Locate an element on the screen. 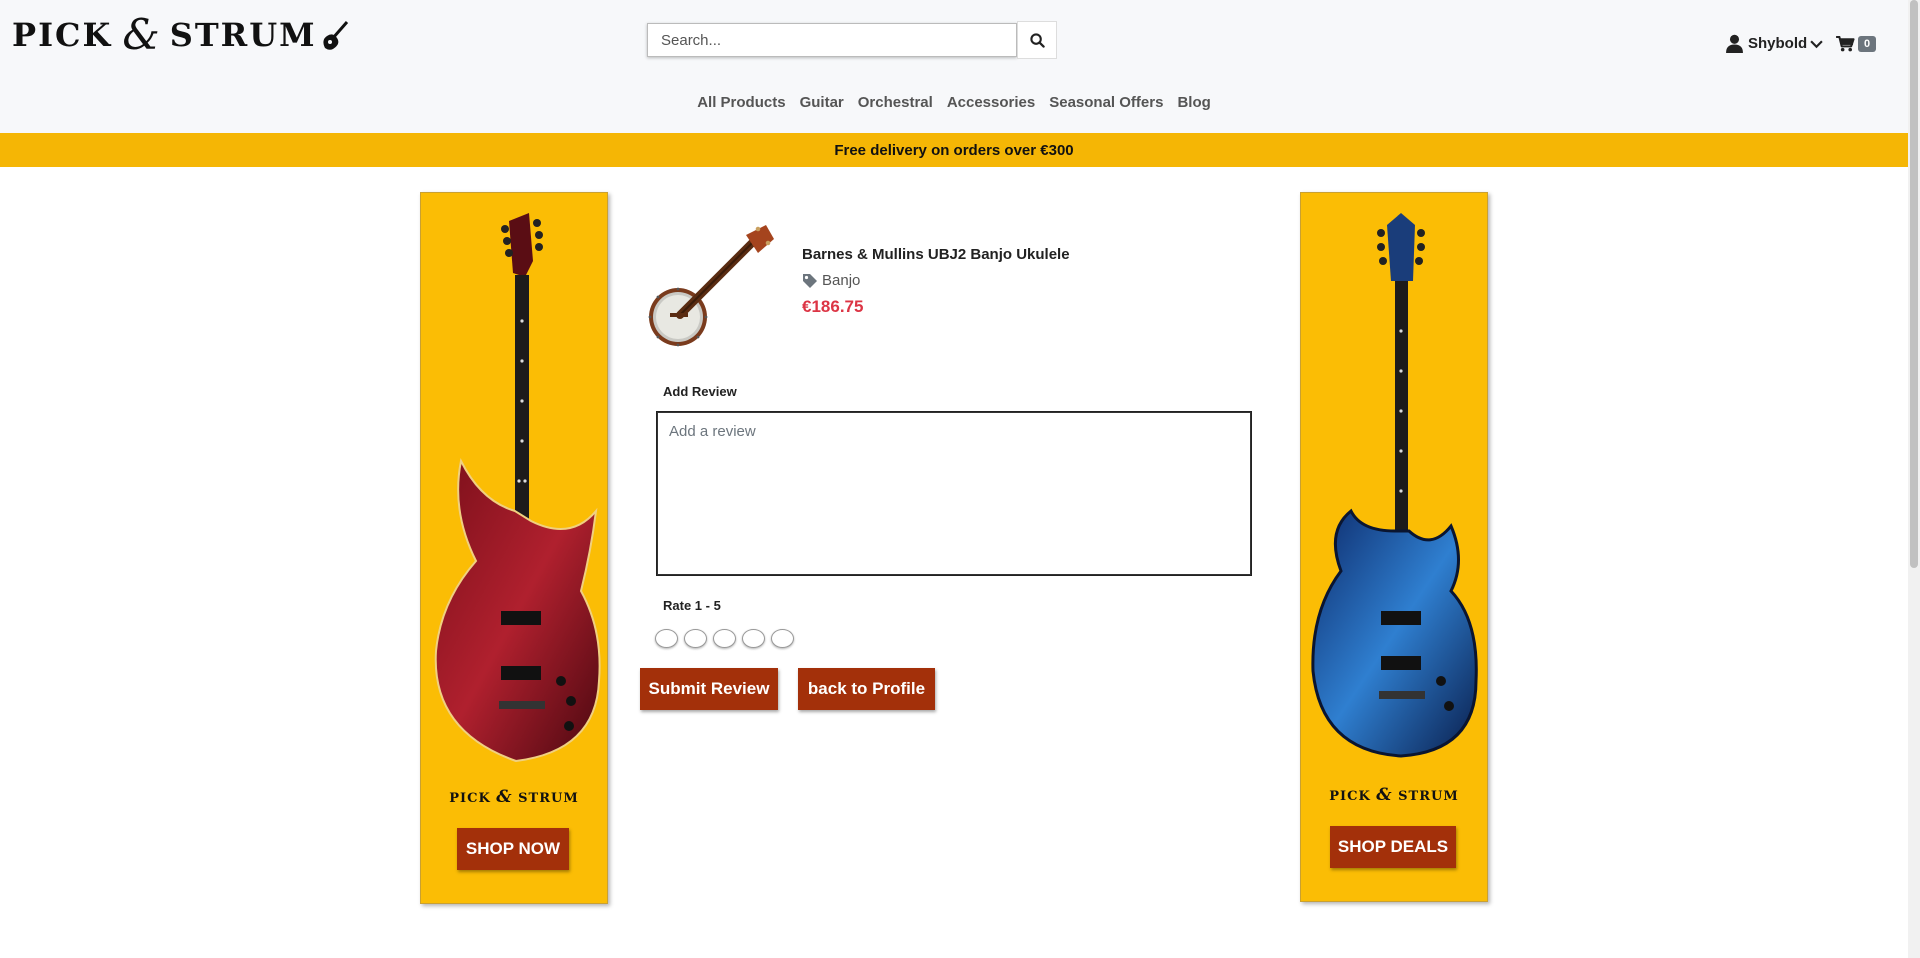  add-review-label: Add Review is located at coordinates (700, 391).